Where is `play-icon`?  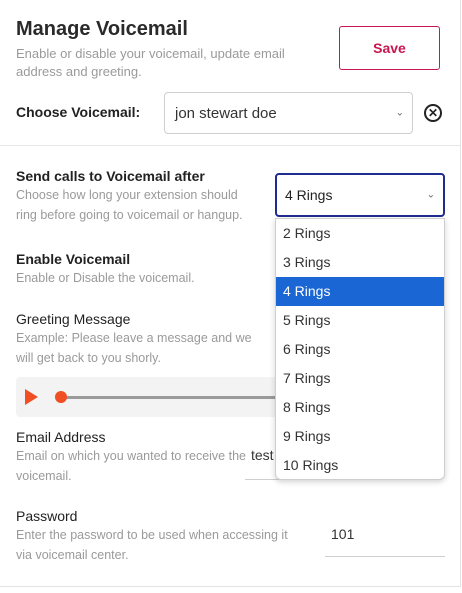
play-icon is located at coordinates (31, 397).